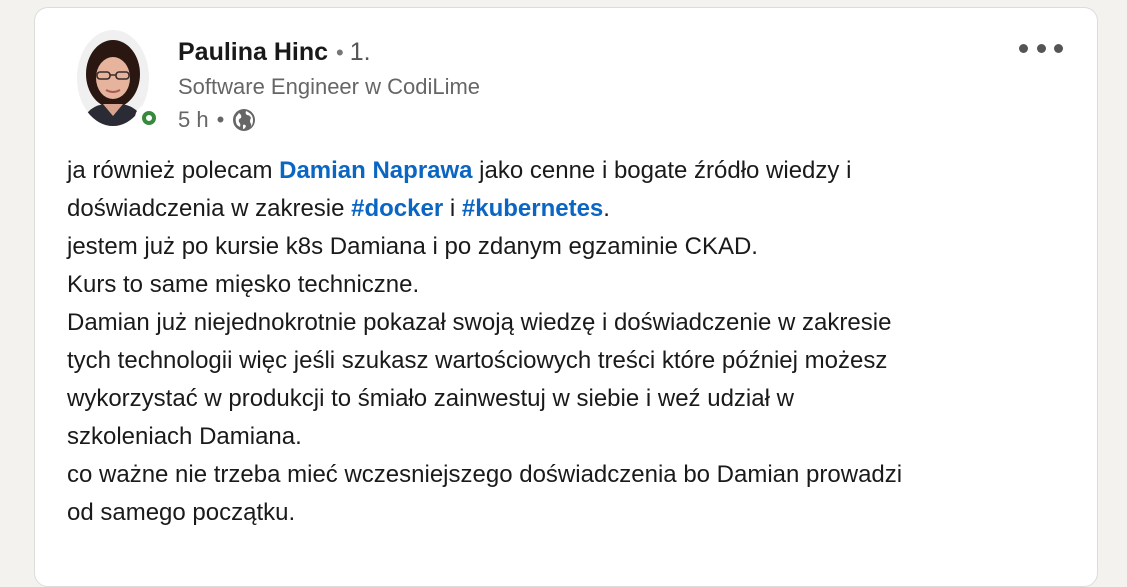 The image size is (1127, 587). Describe the element at coordinates (173, 170) in the screenshot. I see `post-text: ja również polecam` at that location.